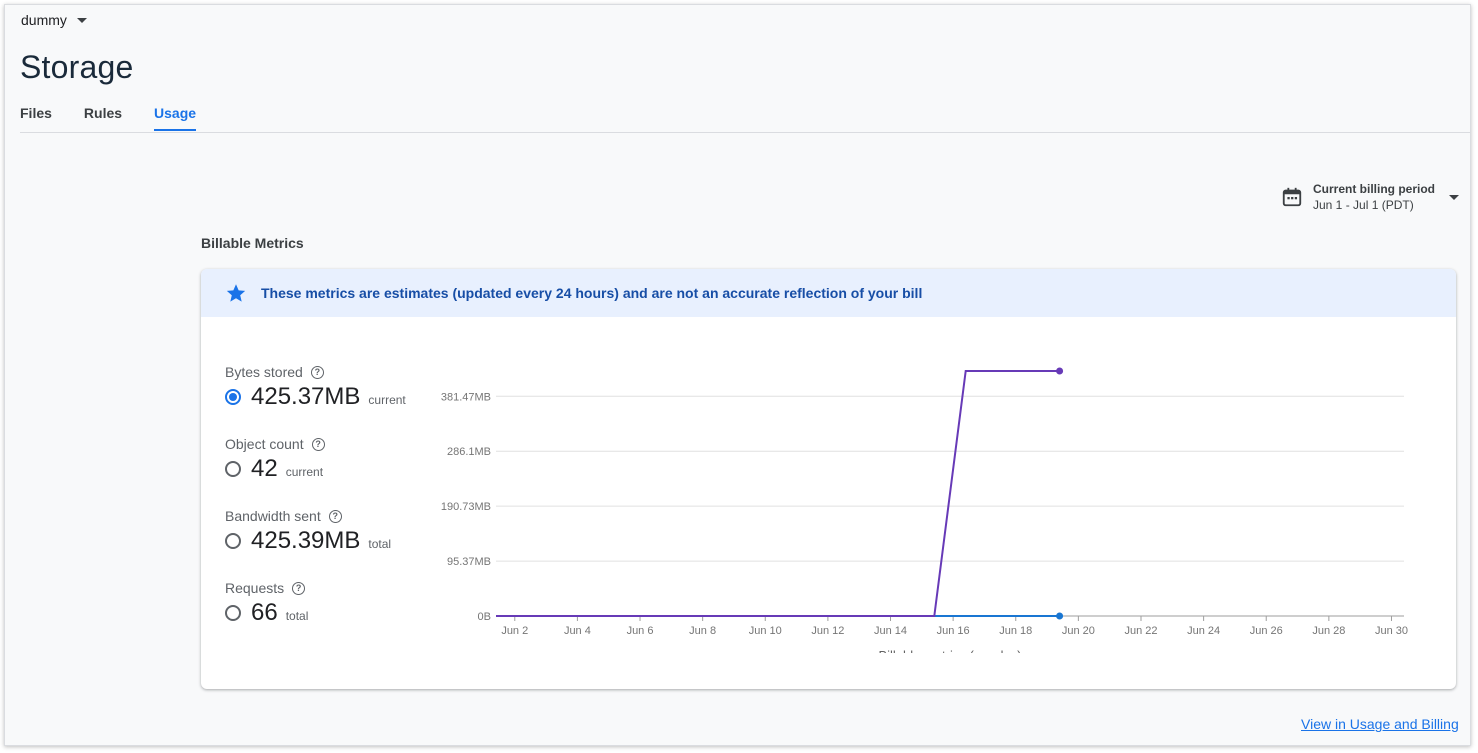  Describe the element at coordinates (949, 650) in the screenshot. I see `x-axis-label: Billable metrics (per day)` at that location.